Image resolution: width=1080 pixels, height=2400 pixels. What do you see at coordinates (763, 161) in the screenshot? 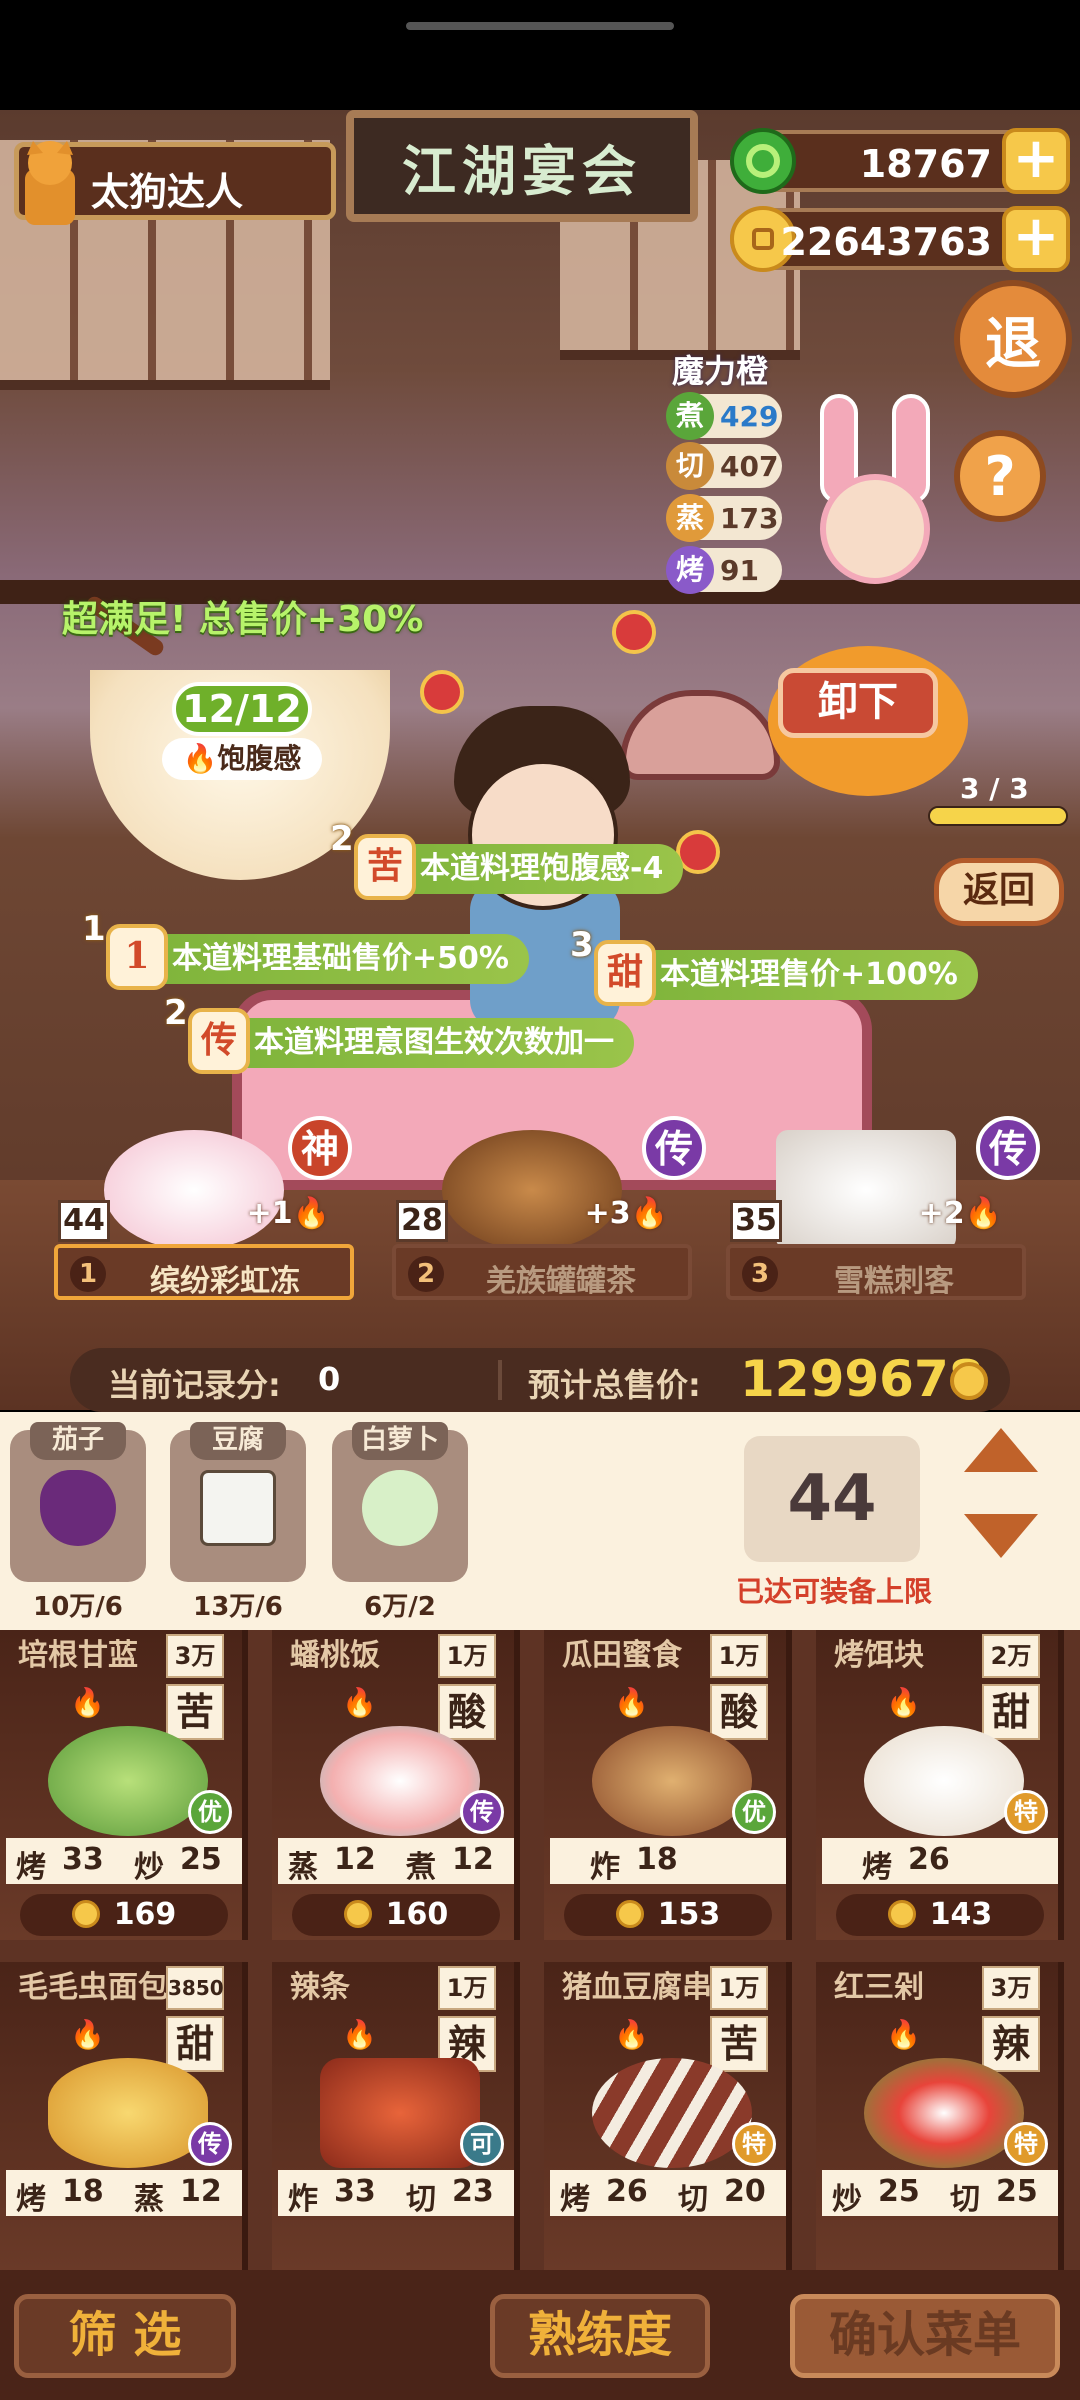
I see `jade-icon` at bounding box center [763, 161].